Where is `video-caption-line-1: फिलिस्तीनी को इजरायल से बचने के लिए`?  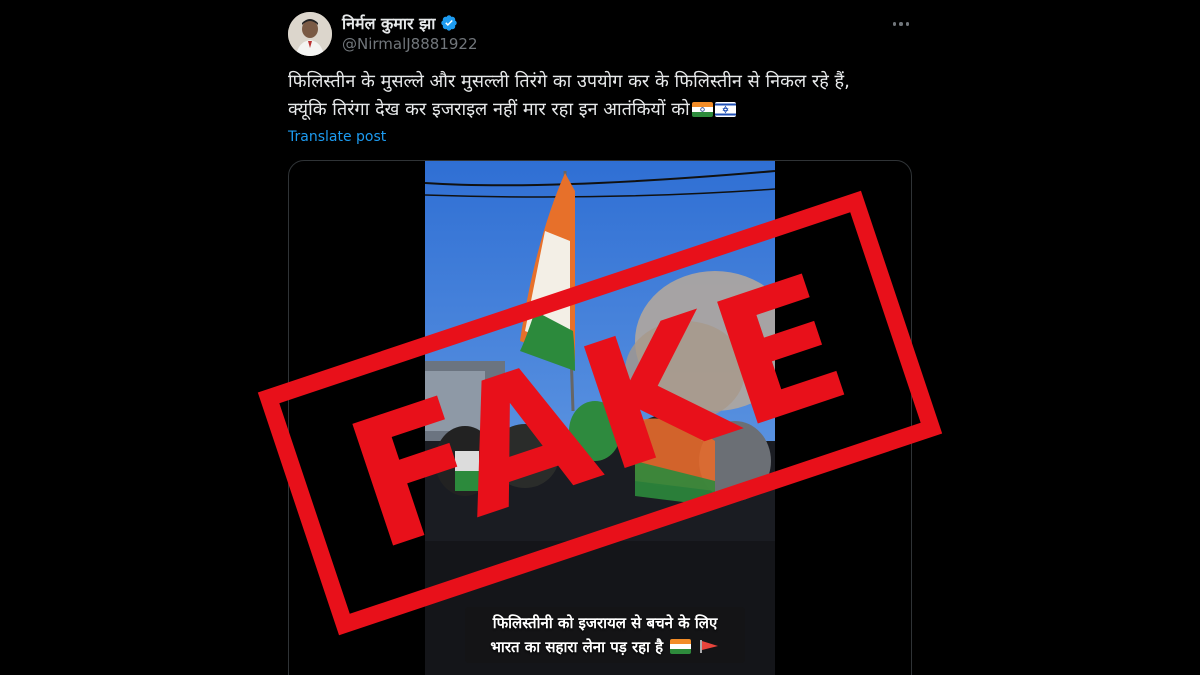 video-caption-line-1: फिलिस्तीनी को इजरायल से बचने के लिए is located at coordinates (605, 623).